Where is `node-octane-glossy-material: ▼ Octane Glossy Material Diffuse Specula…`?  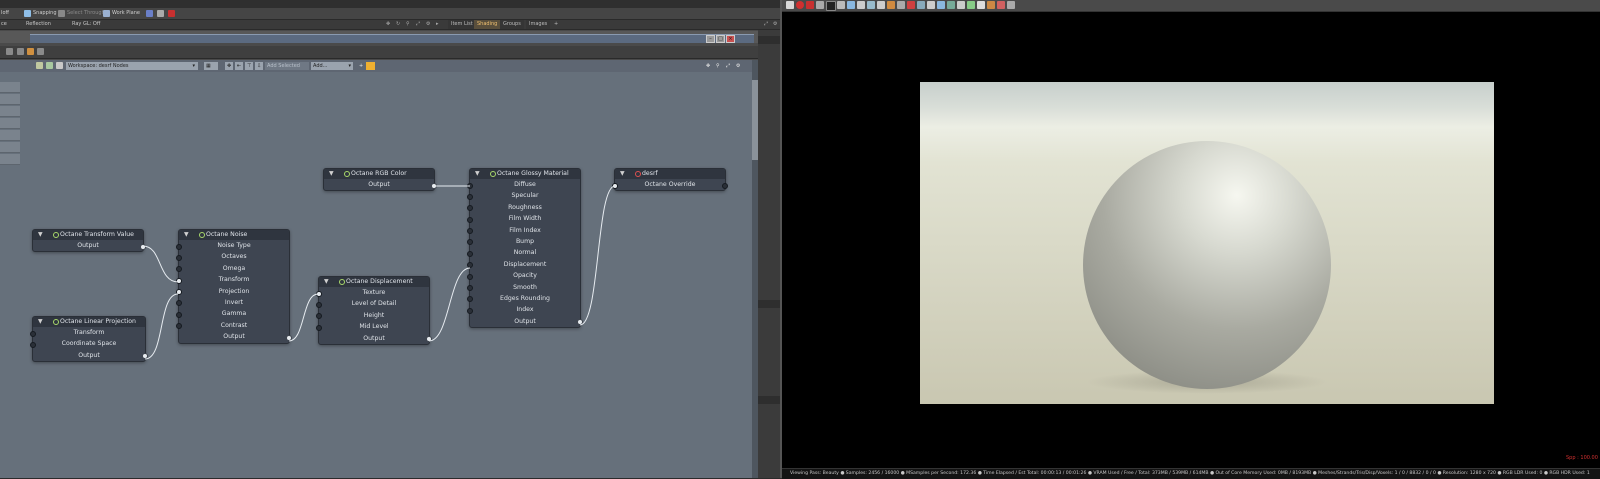 node-octane-glossy-material: ▼ Octane Glossy Material Diffuse Specula… is located at coordinates (525, 248).